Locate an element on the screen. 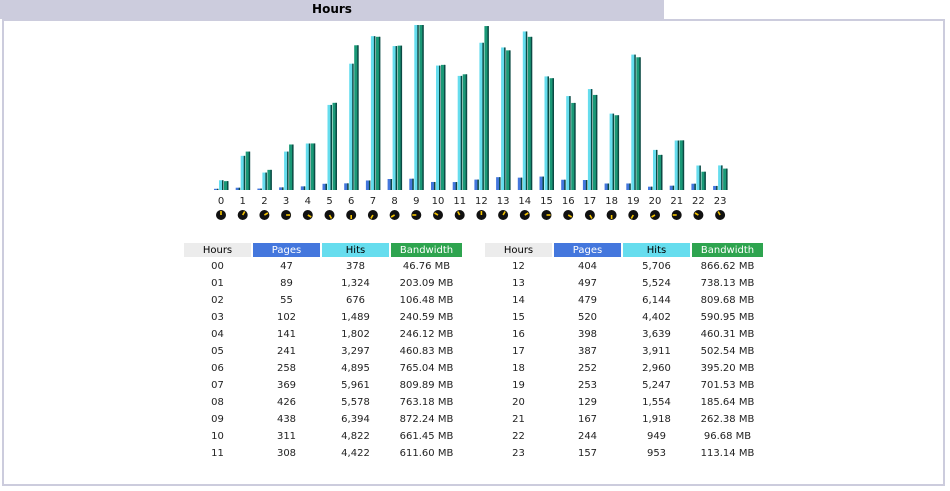  x-tick-label: 2 is located at coordinates (264, 201).